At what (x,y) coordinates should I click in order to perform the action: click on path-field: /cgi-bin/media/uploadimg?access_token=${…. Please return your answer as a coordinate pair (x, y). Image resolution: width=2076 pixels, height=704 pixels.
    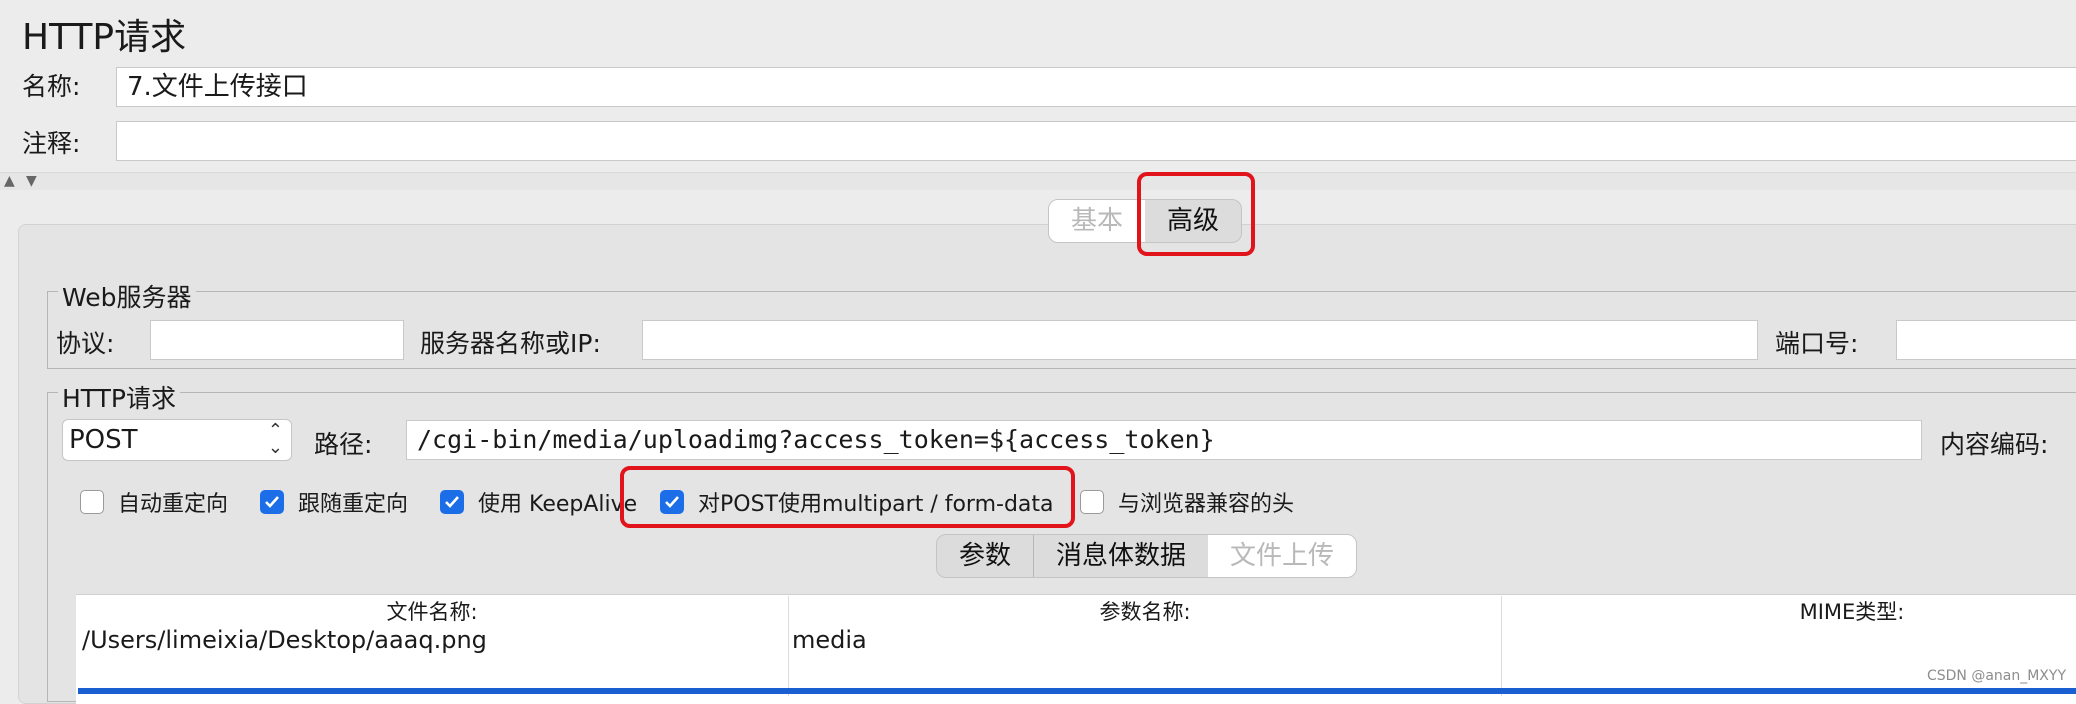
    Looking at the image, I should click on (1164, 440).